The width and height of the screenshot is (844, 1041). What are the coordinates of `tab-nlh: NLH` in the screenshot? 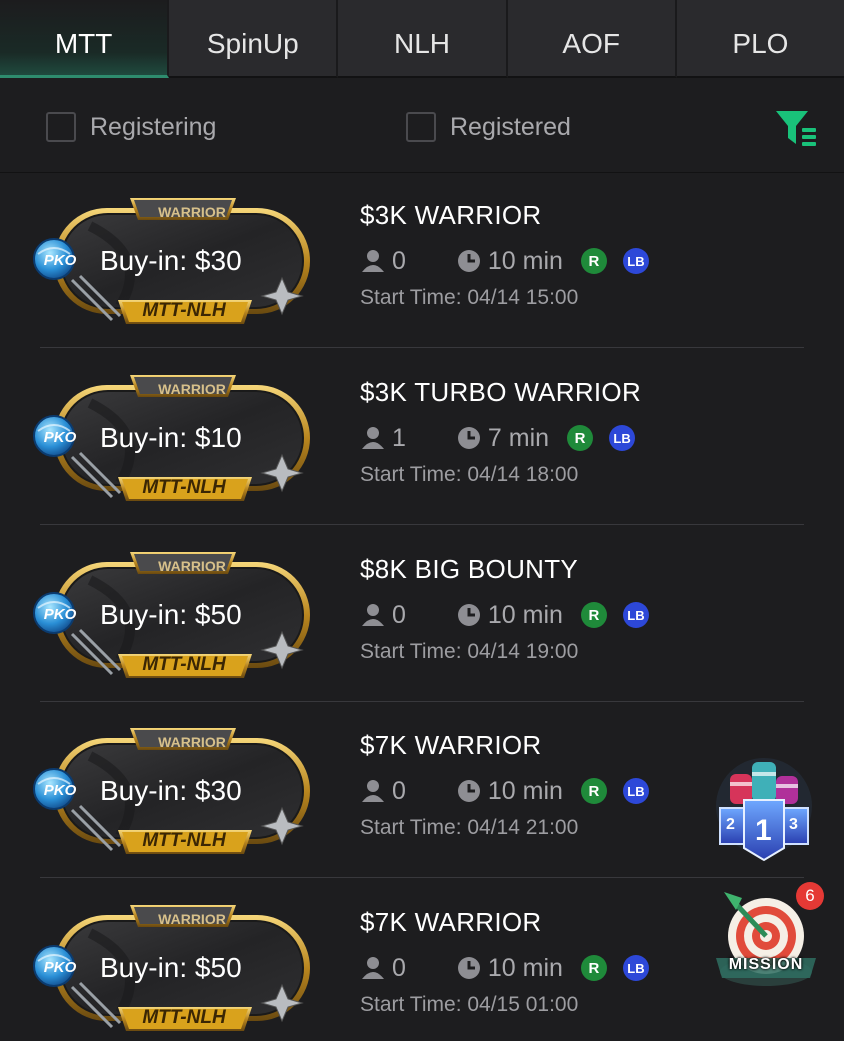 It's located at (423, 39).